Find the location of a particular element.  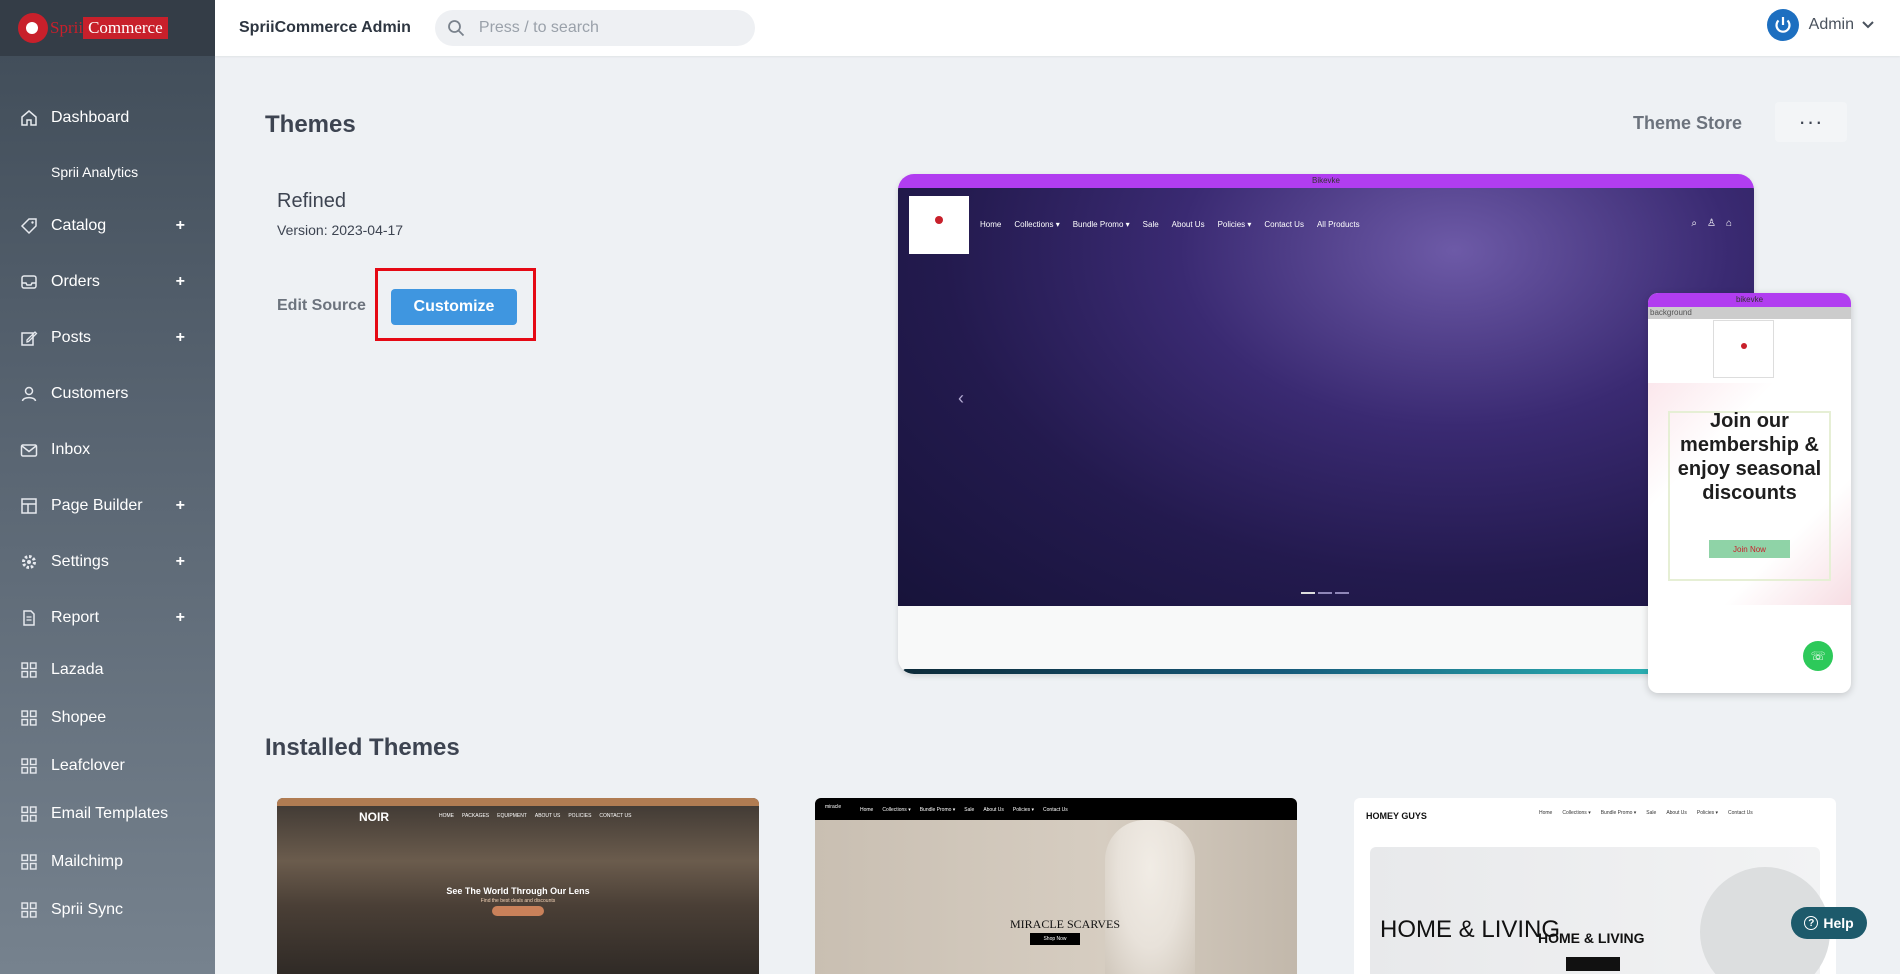

sidebar-item-shopee: Shopee is located at coordinates (107, 718).